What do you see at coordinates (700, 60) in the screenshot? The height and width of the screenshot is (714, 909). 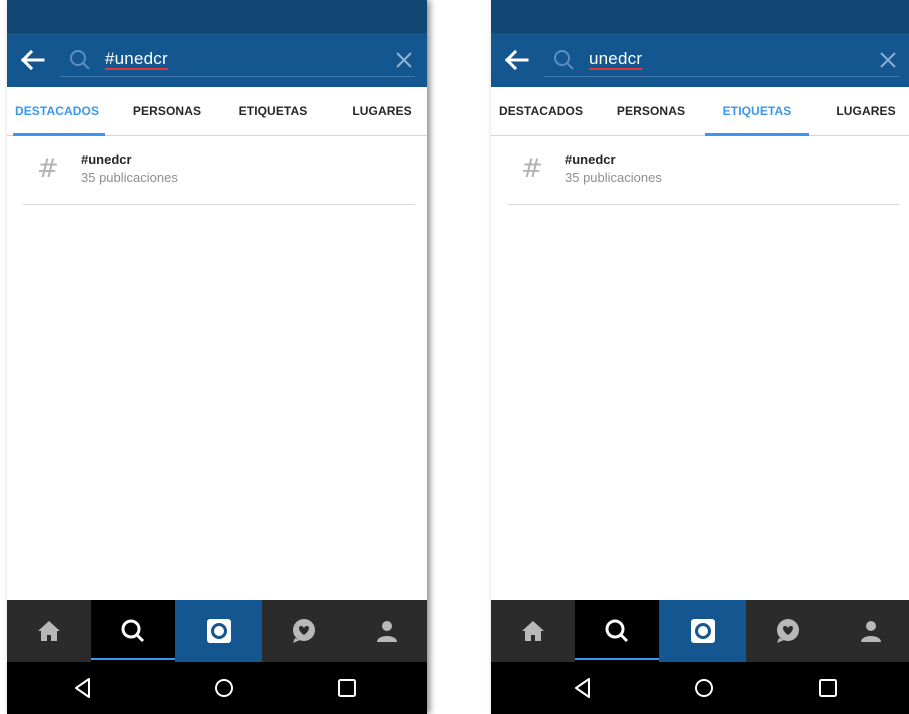 I see `search-header: unedcr` at bounding box center [700, 60].